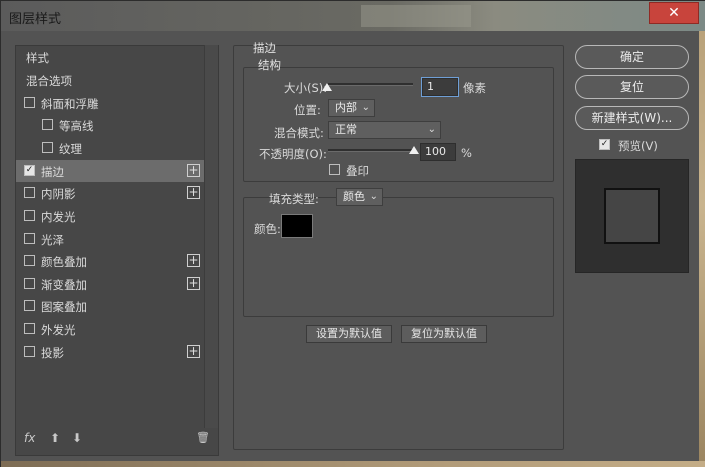 Image resolution: width=705 pixels, height=467 pixels. I want to click on overprint-checkbox, so click(334, 169).